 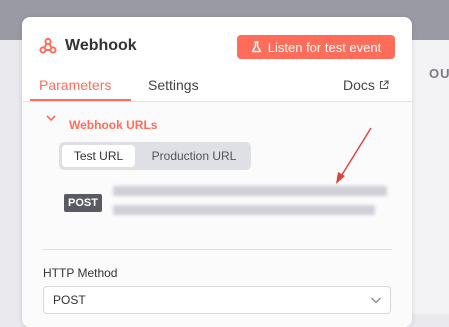 What do you see at coordinates (384, 85) in the screenshot?
I see `external-link-icon` at bounding box center [384, 85].